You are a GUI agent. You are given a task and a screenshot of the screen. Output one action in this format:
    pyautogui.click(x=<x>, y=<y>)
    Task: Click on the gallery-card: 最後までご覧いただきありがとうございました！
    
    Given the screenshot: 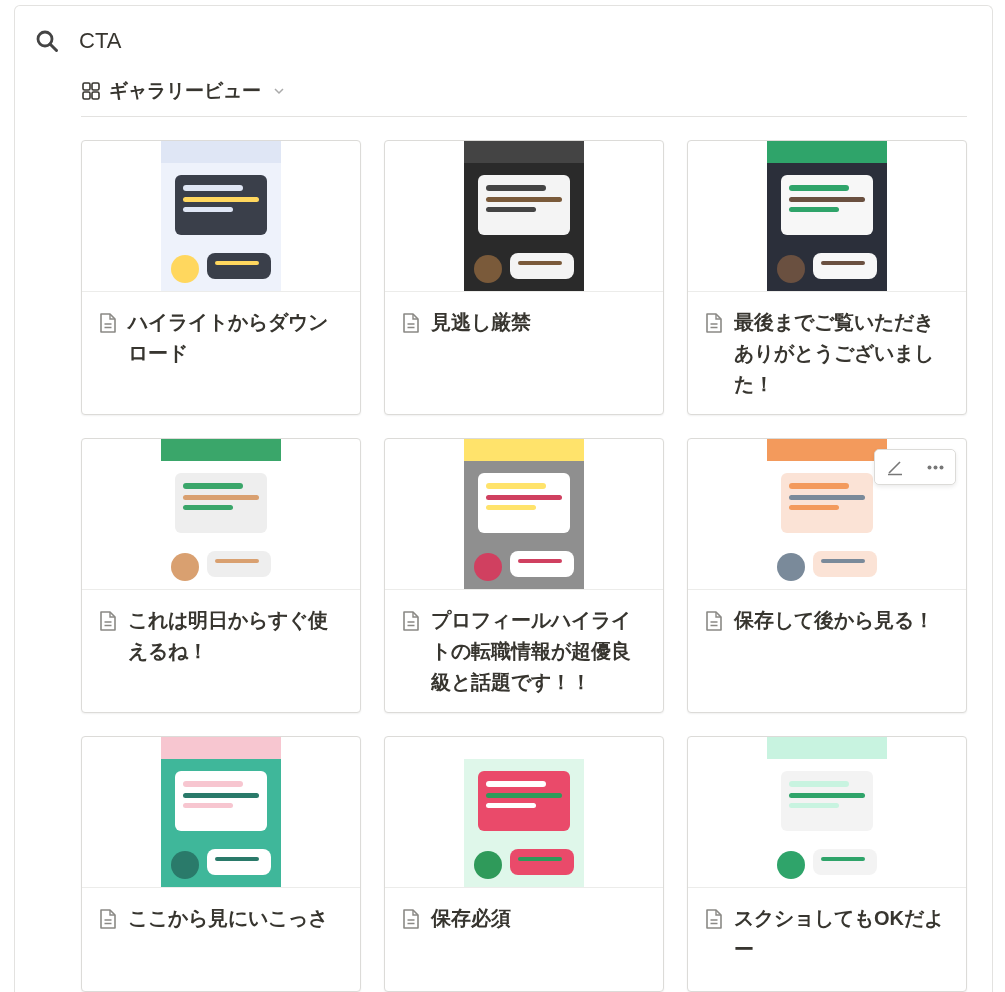 What is the action you would take?
    pyautogui.click(x=827, y=277)
    